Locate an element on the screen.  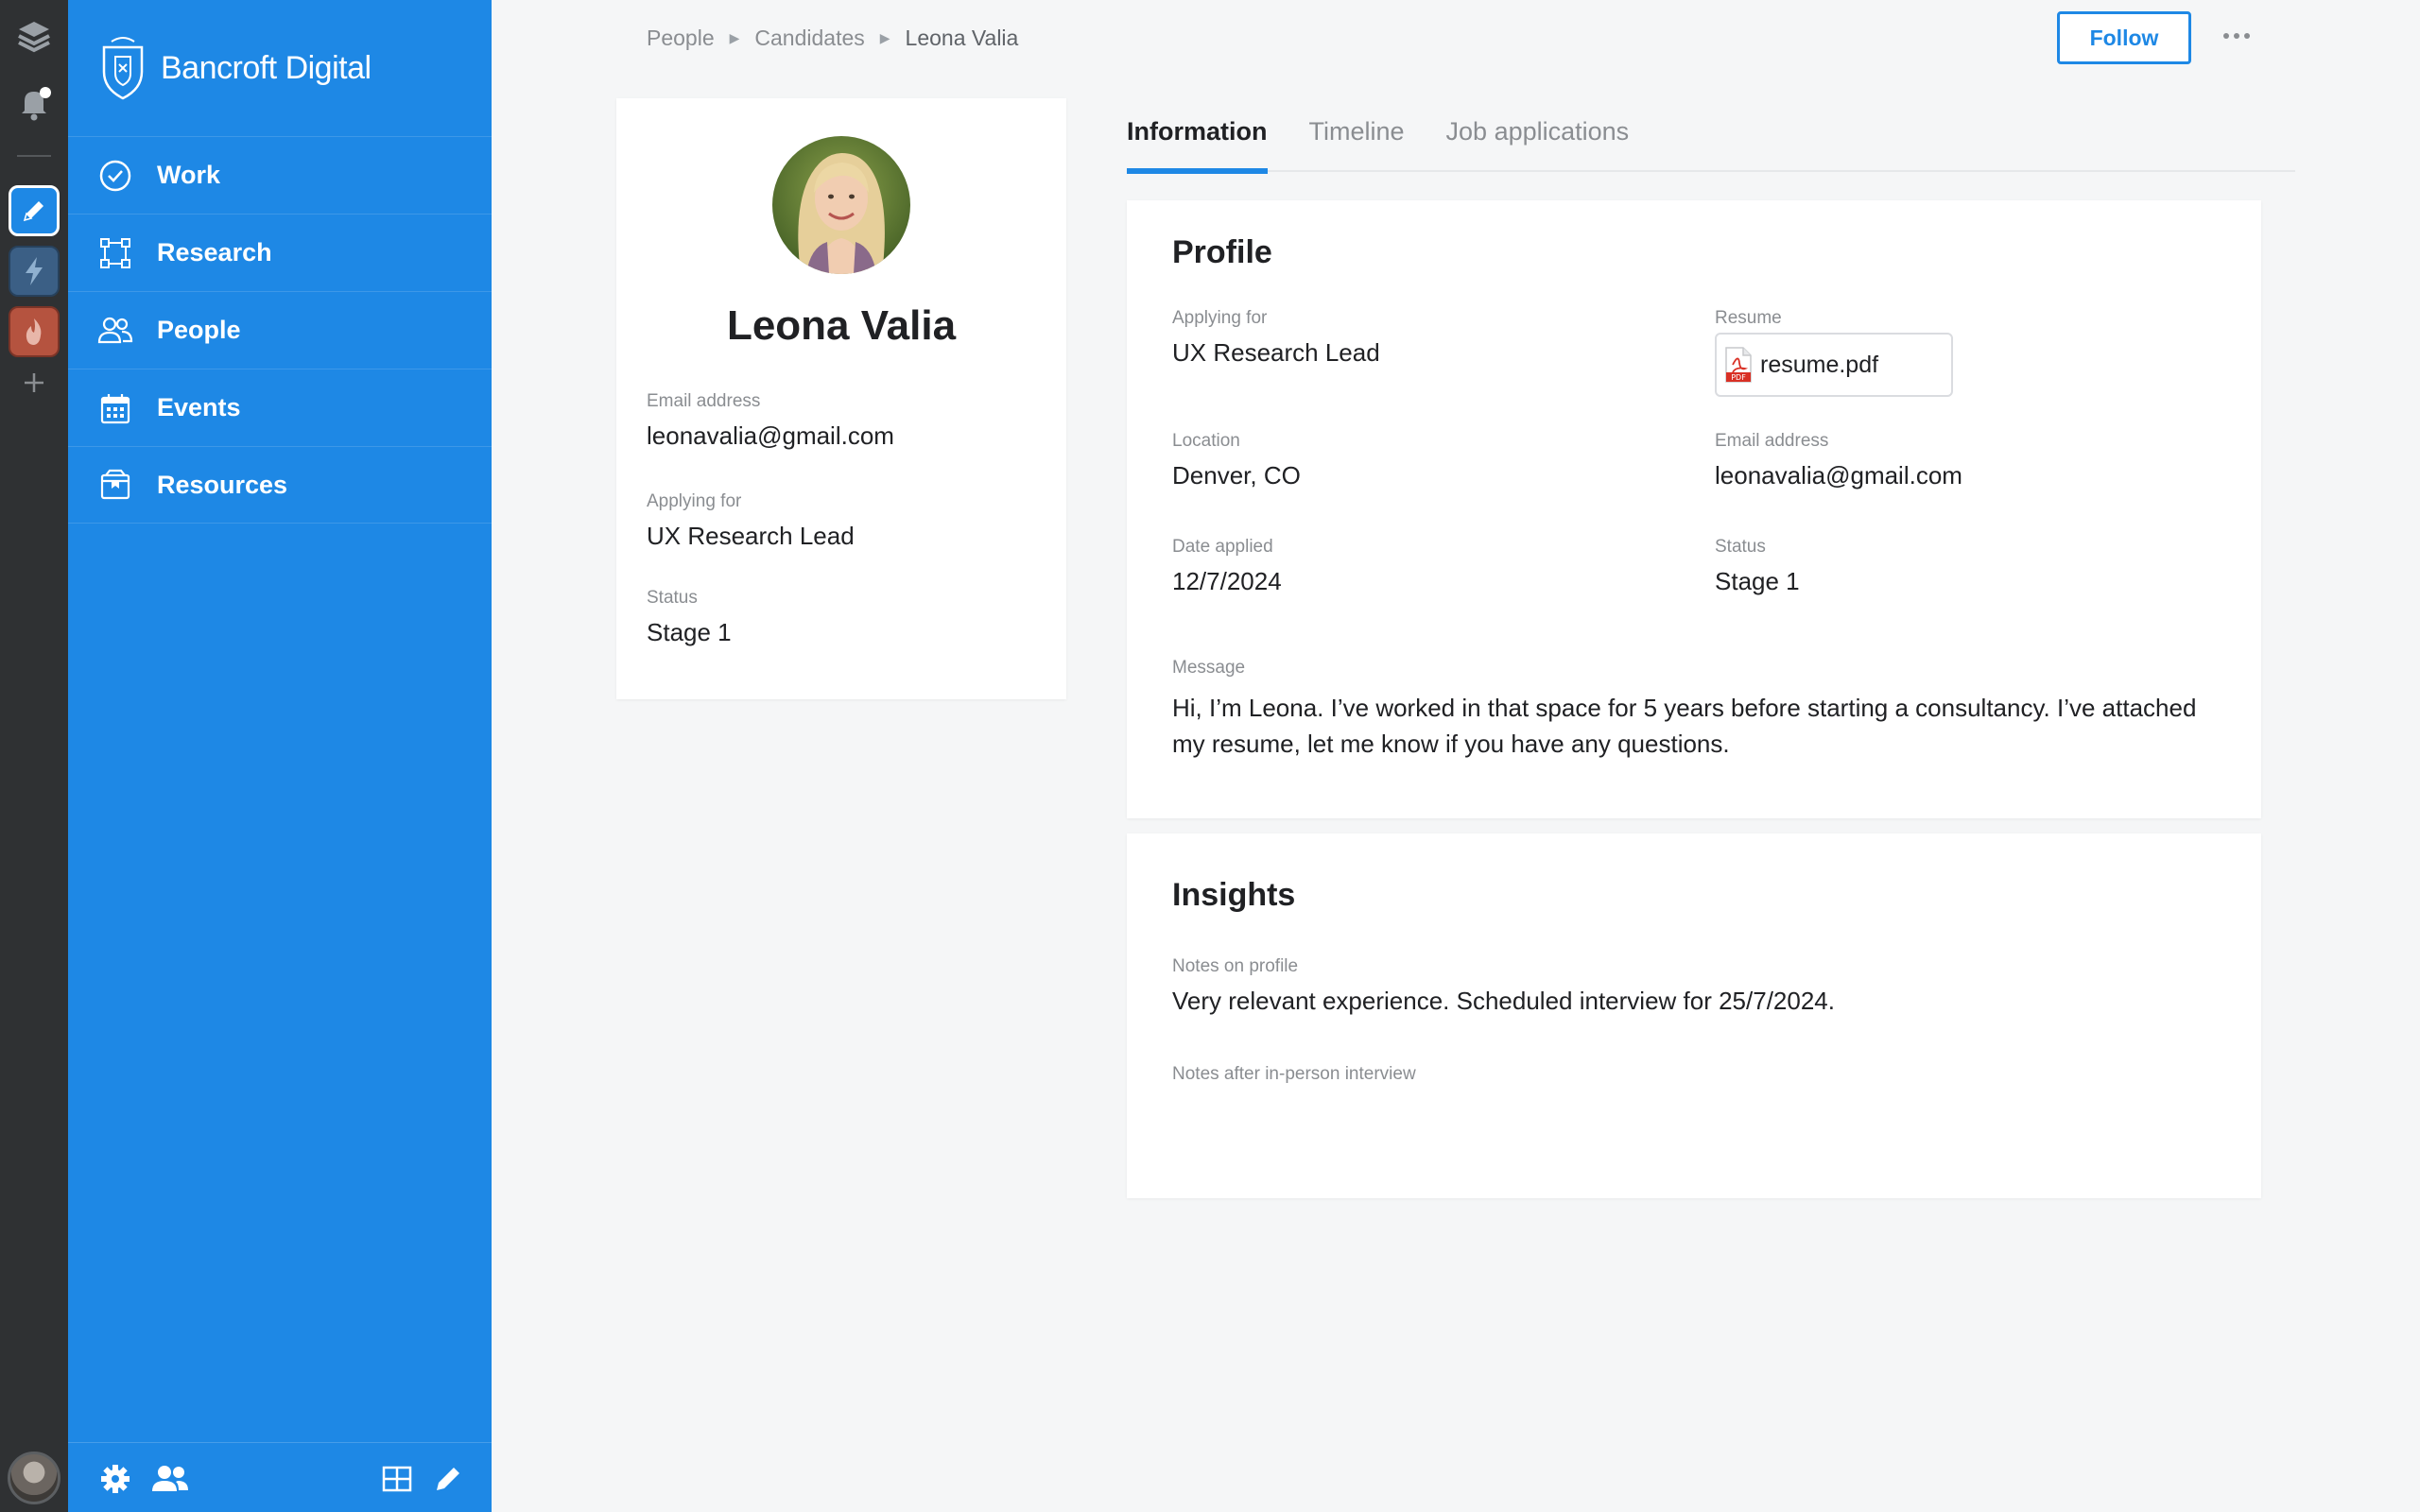
brand: Bancroft Digital is located at coordinates (234, 68).